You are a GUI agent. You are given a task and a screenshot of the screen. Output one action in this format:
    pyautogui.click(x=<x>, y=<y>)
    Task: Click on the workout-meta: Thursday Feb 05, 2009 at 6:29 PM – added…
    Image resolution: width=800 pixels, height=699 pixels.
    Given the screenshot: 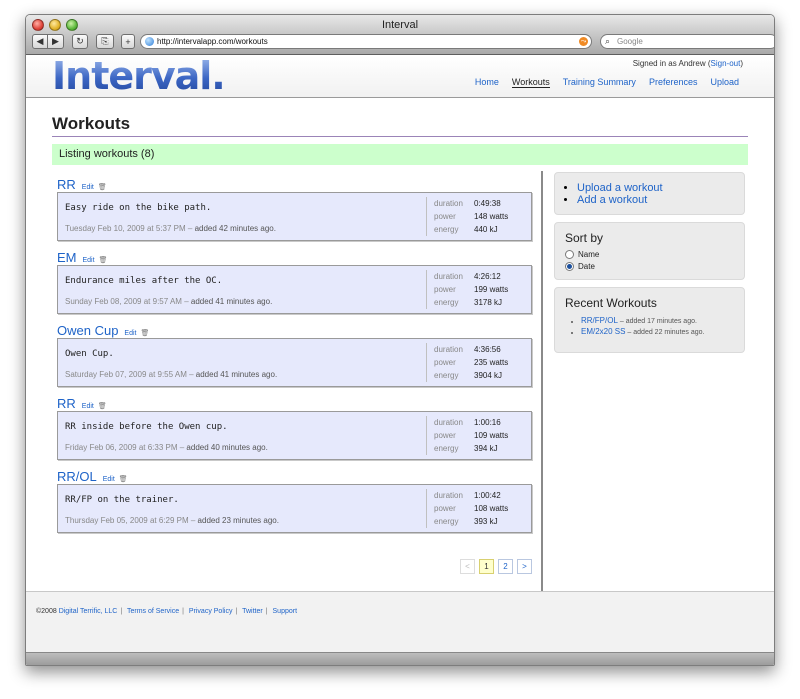 What is the action you would take?
    pyautogui.click(x=172, y=520)
    